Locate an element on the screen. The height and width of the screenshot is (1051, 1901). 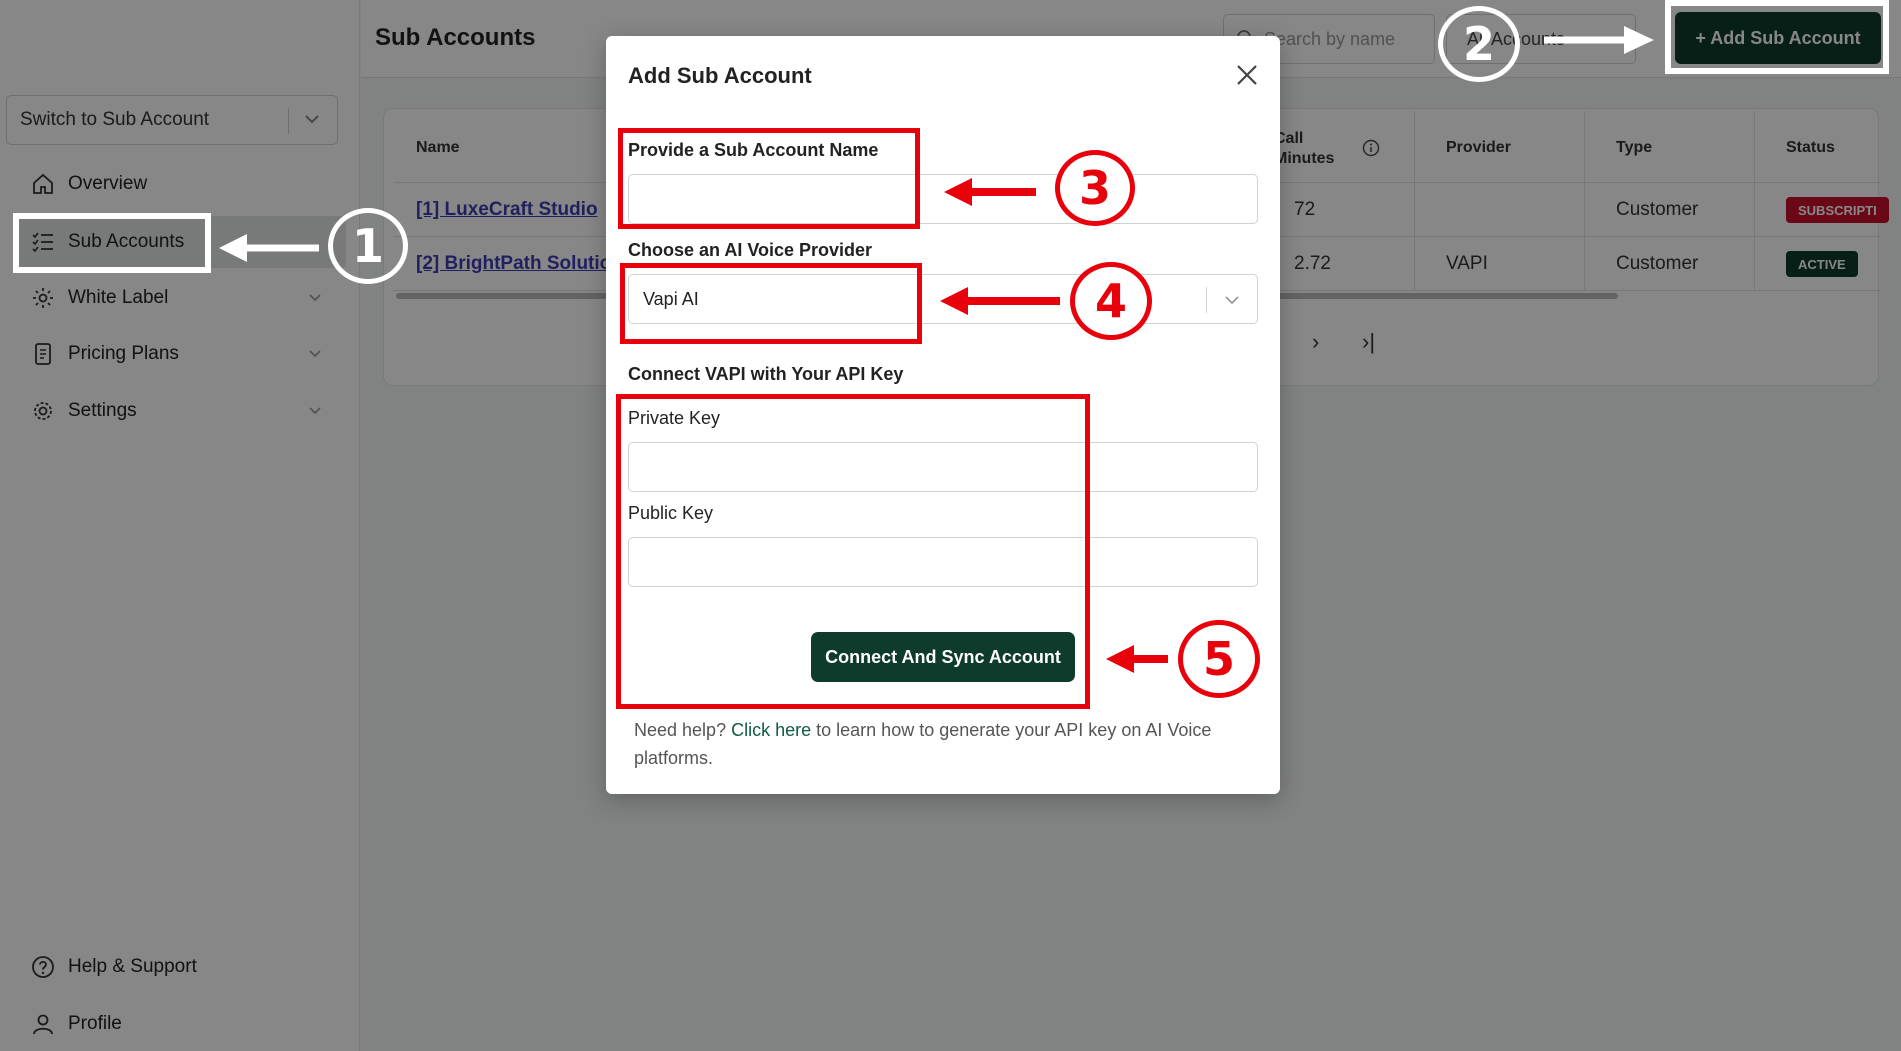
annotation-number-4: 4 is located at coordinates (1111, 301).